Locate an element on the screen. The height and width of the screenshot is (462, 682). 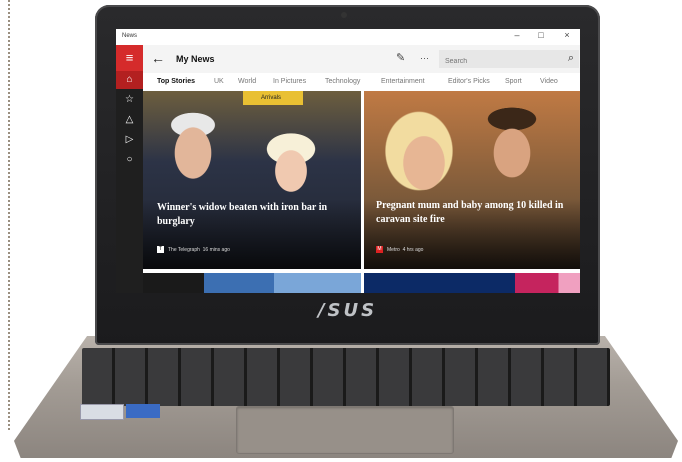
story-time: 16 mins ago is located at coordinates (216, 249).